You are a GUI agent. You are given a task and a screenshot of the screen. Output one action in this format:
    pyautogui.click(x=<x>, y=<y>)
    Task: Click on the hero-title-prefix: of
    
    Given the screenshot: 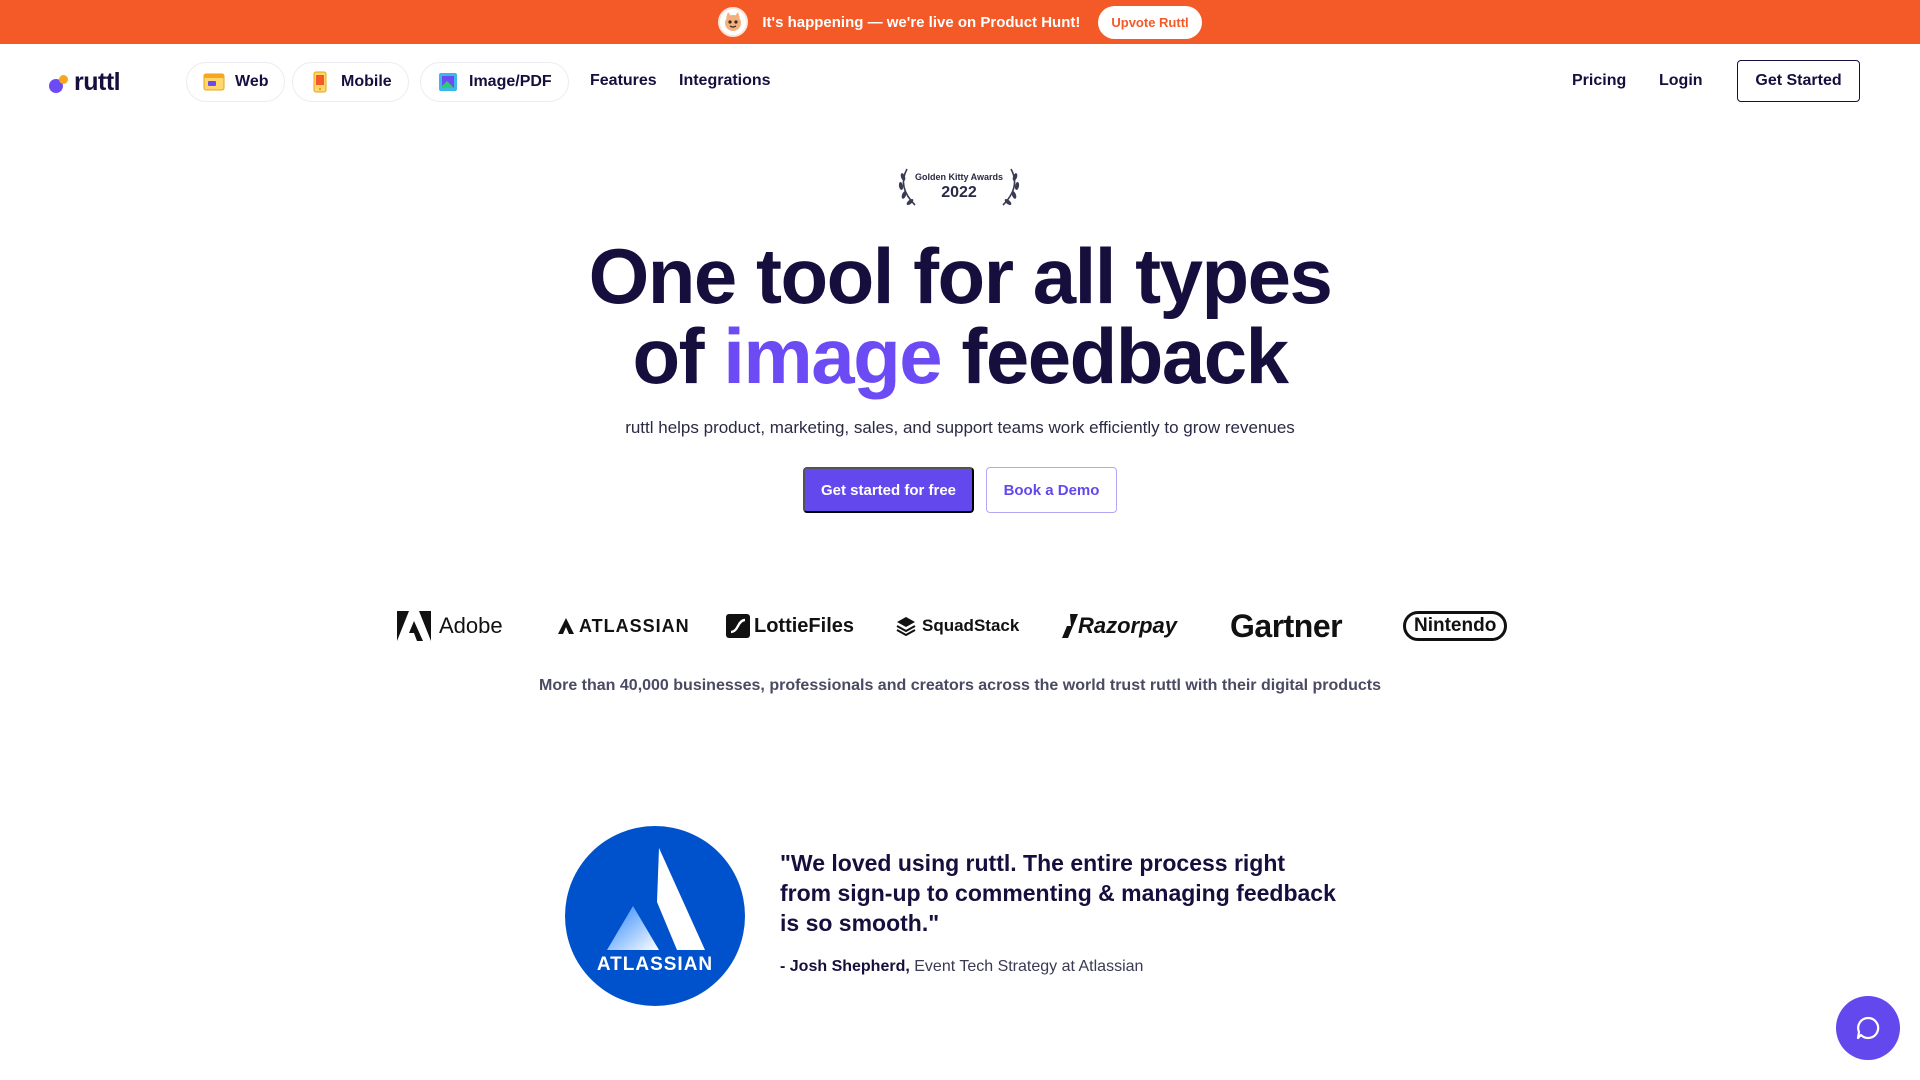 What is the action you would take?
    pyautogui.click(x=668, y=356)
    